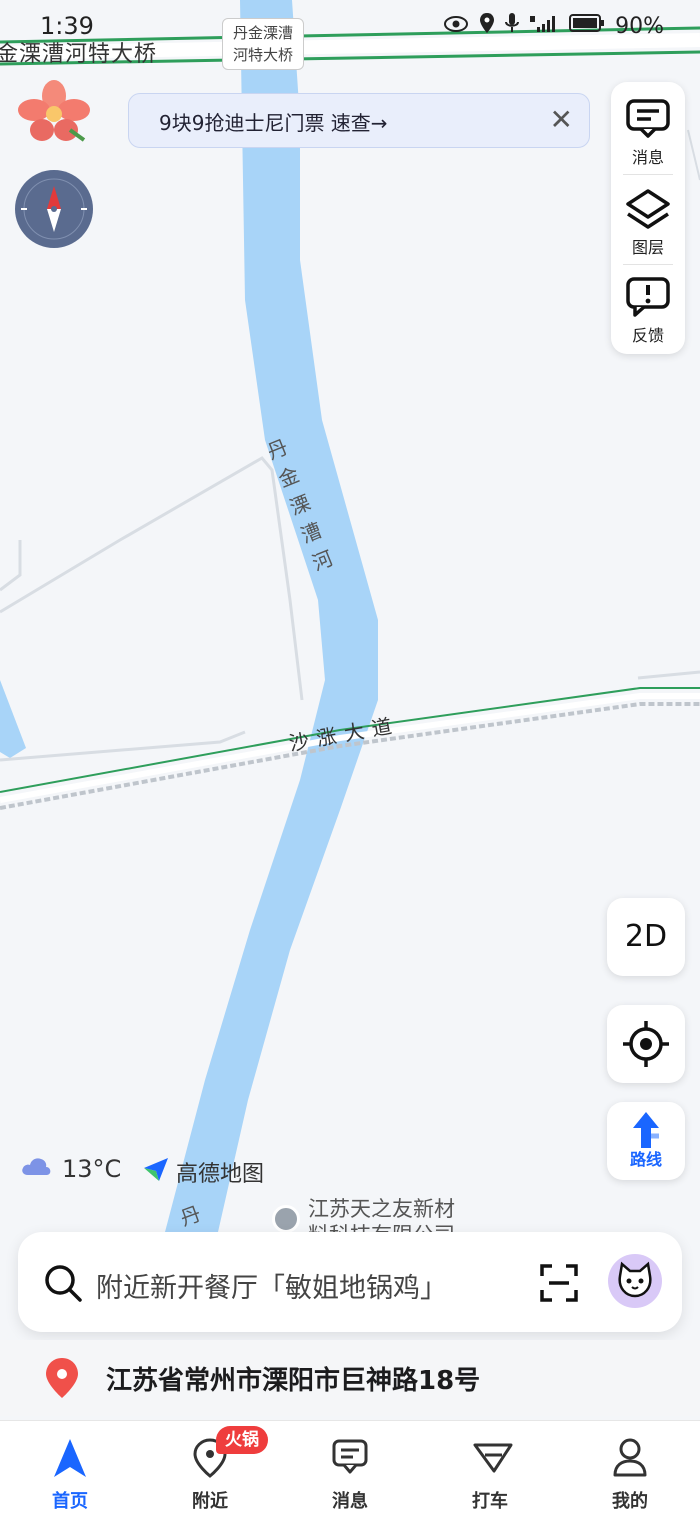 The height and width of the screenshot is (1518, 700). What do you see at coordinates (561, 120) in the screenshot?
I see `close-icon: ✕` at bounding box center [561, 120].